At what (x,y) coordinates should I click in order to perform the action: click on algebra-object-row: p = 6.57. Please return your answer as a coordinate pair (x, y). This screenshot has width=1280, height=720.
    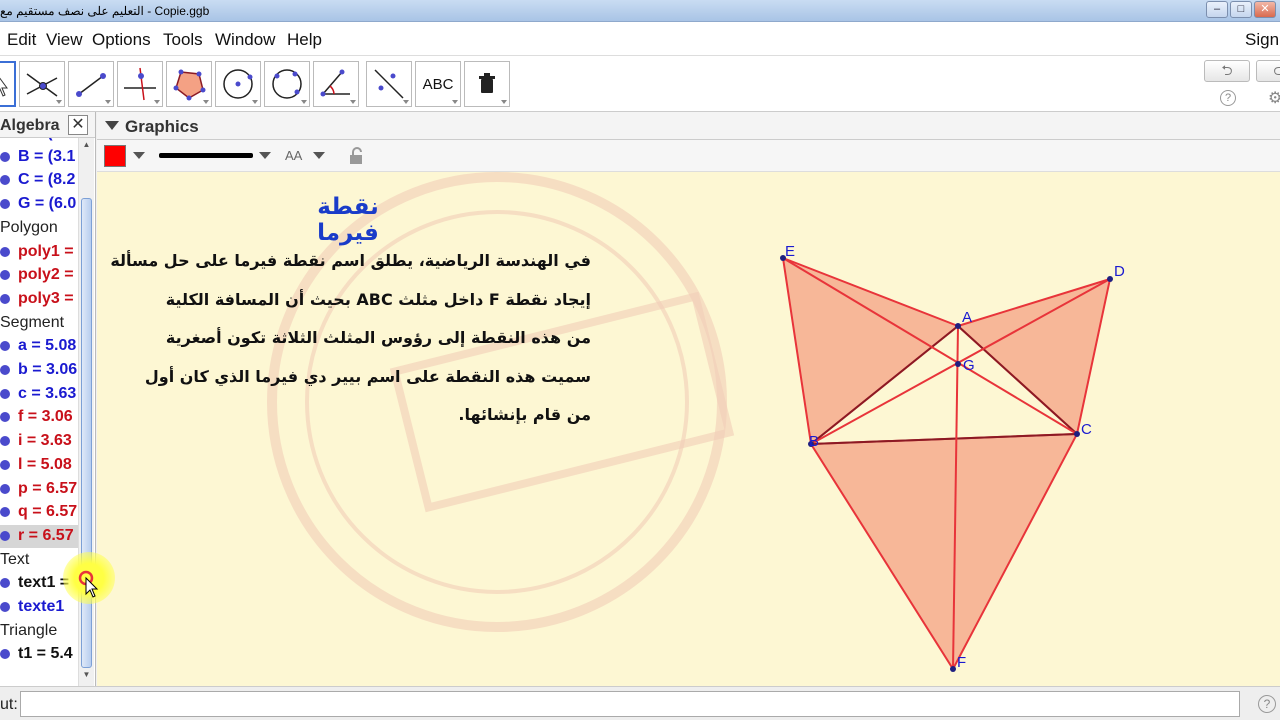
    Looking at the image, I should click on (39, 489).